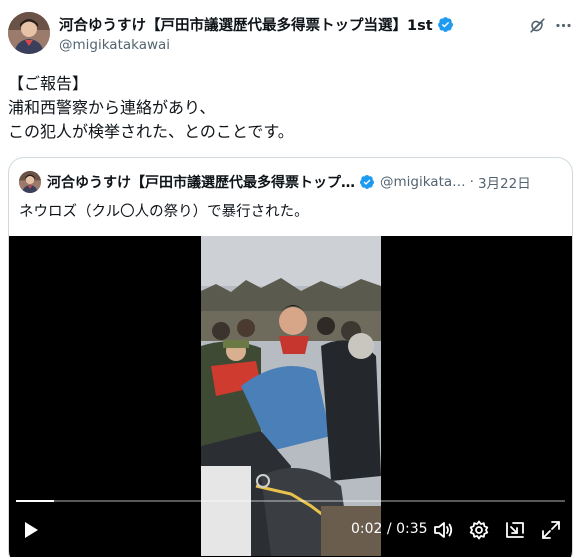  I want to click on quoted-post-text: ネウロズ（クル〇人の祭り）で暴行された。, so click(164, 212).